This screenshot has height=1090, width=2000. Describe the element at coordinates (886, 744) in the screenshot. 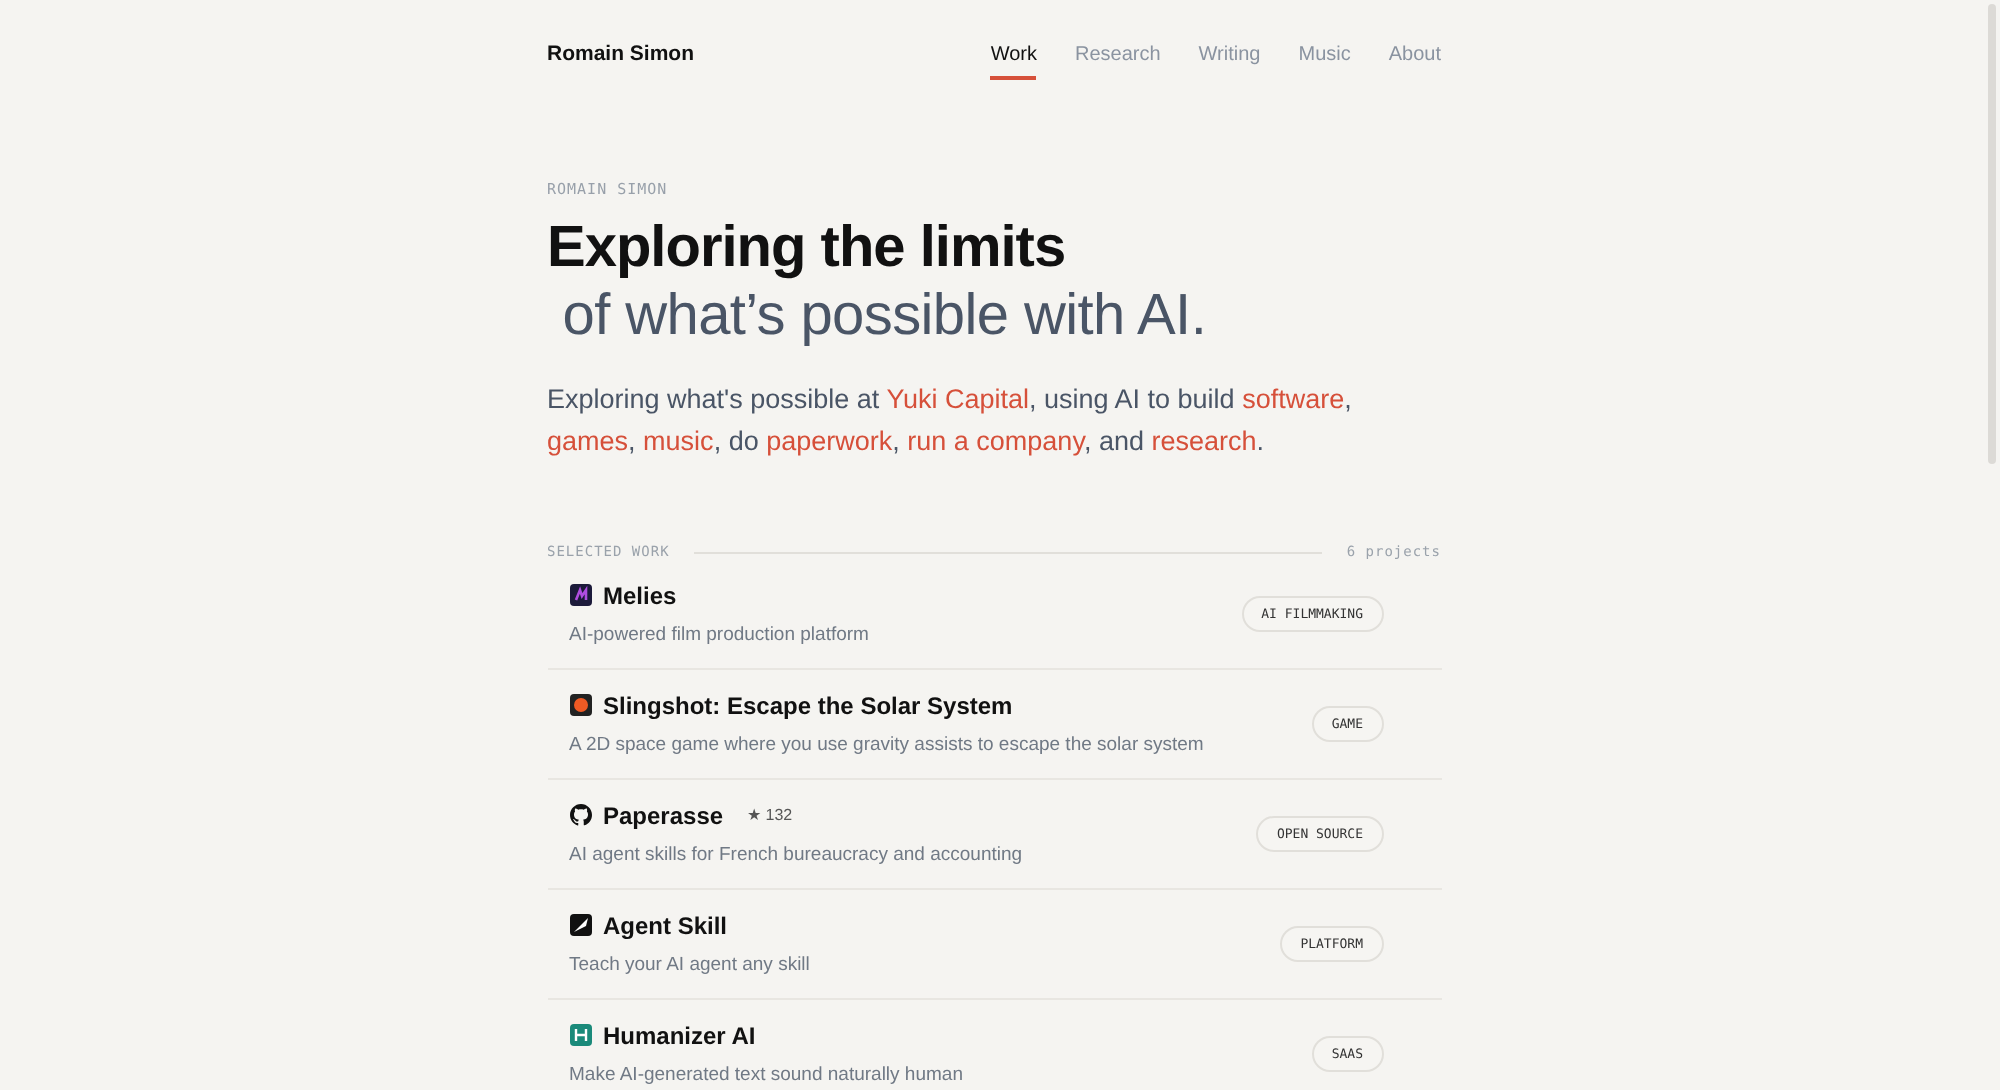

I see `project-description: A 2D space game where you use gravity assists to escape the solar system` at that location.